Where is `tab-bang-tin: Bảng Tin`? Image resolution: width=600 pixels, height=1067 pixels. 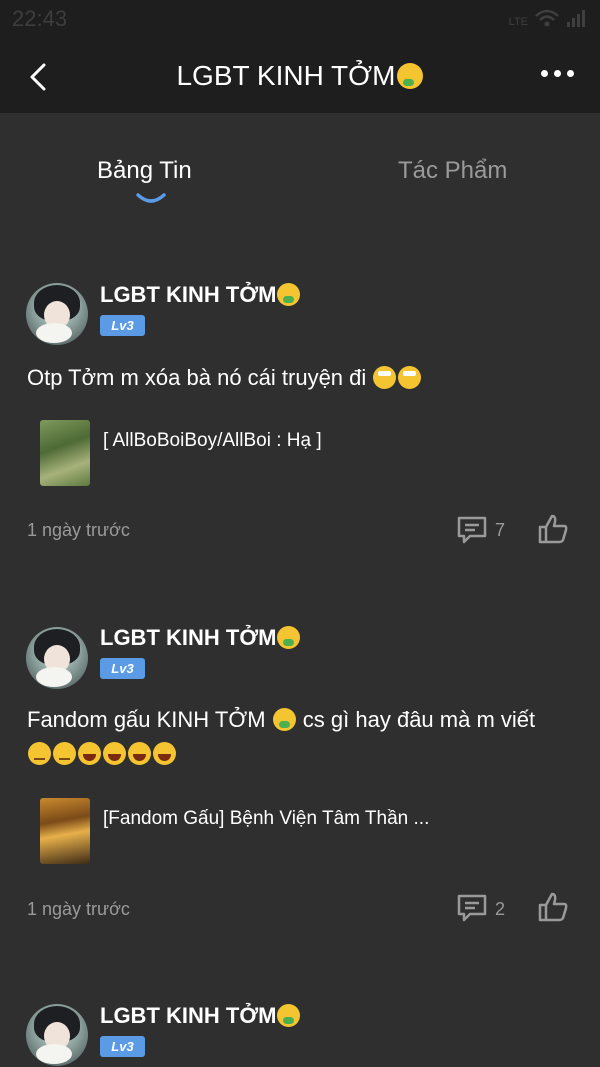 tab-bang-tin: Bảng Tin is located at coordinates (144, 171).